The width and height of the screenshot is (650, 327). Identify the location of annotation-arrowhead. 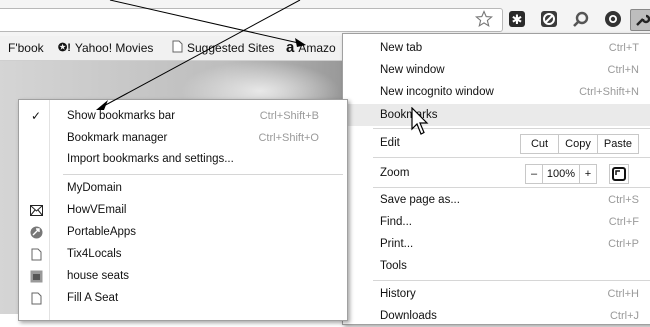
(300, 42).